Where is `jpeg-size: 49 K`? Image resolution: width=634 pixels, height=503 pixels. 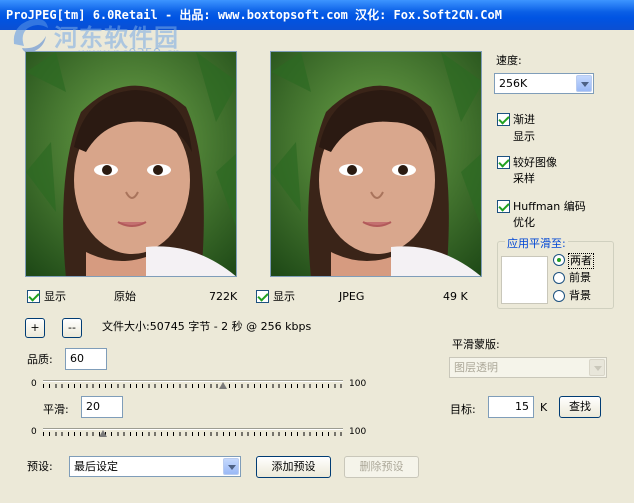 jpeg-size: 49 K is located at coordinates (455, 296).